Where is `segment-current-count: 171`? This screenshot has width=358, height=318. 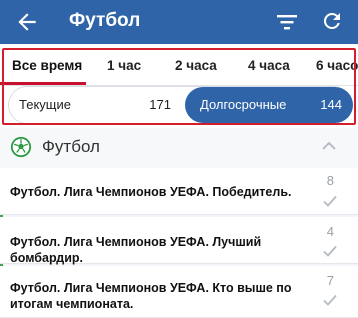 segment-current-count: 171 is located at coordinates (160, 104).